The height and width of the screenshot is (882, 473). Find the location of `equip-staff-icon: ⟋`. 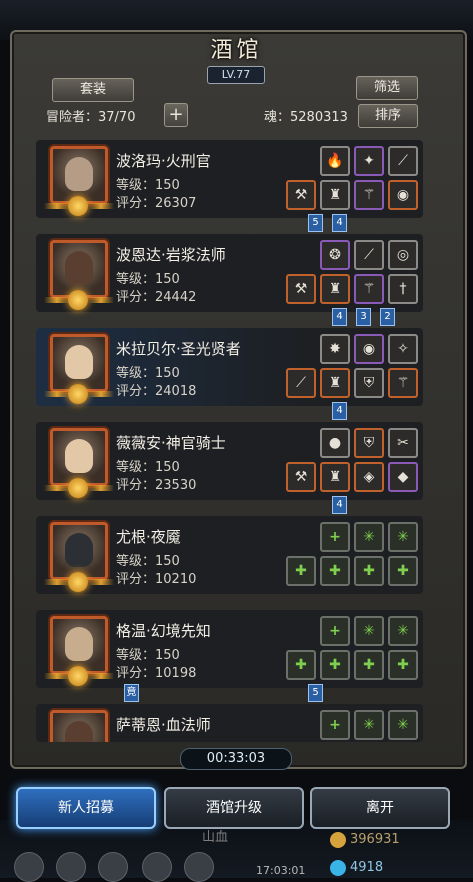

equip-staff-icon: ⟋ is located at coordinates (301, 383).